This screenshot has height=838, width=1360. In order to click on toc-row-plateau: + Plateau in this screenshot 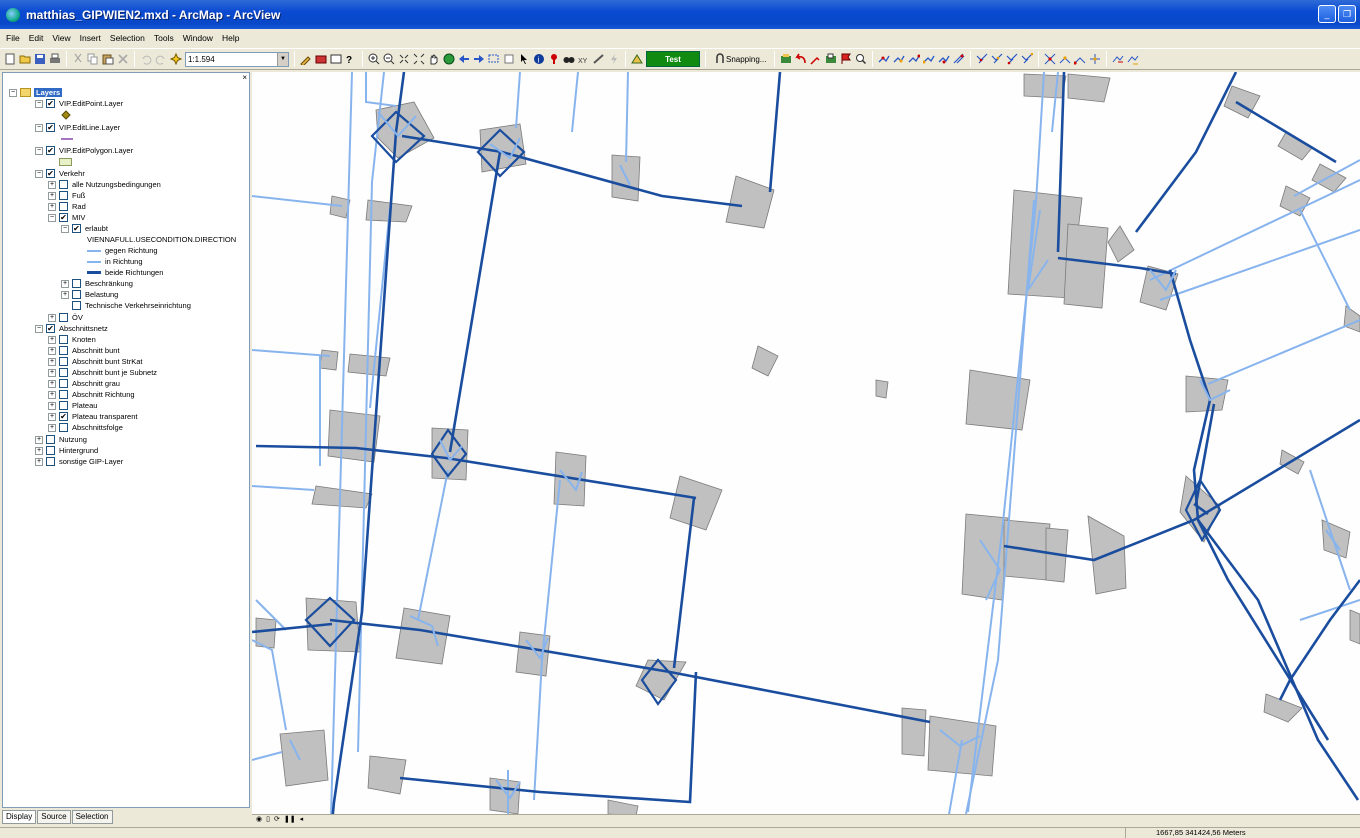, I will do `click(72, 405)`.